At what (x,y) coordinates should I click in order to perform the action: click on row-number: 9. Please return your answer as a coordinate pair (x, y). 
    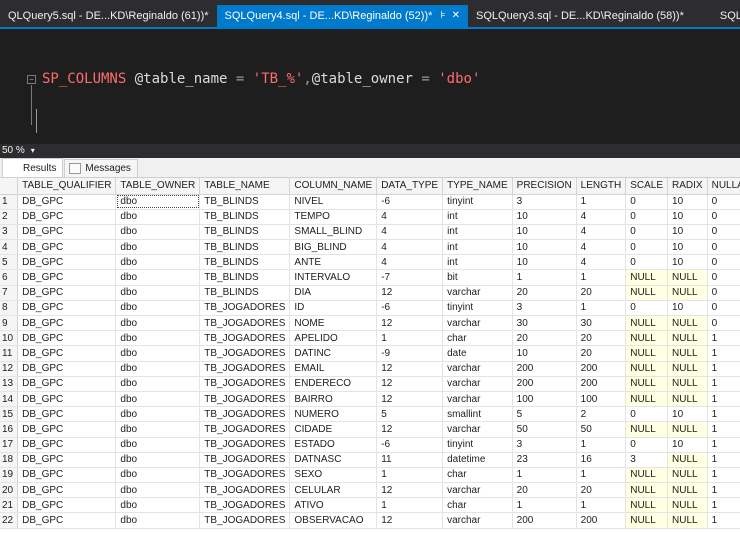
    Looking at the image, I should click on (9, 323).